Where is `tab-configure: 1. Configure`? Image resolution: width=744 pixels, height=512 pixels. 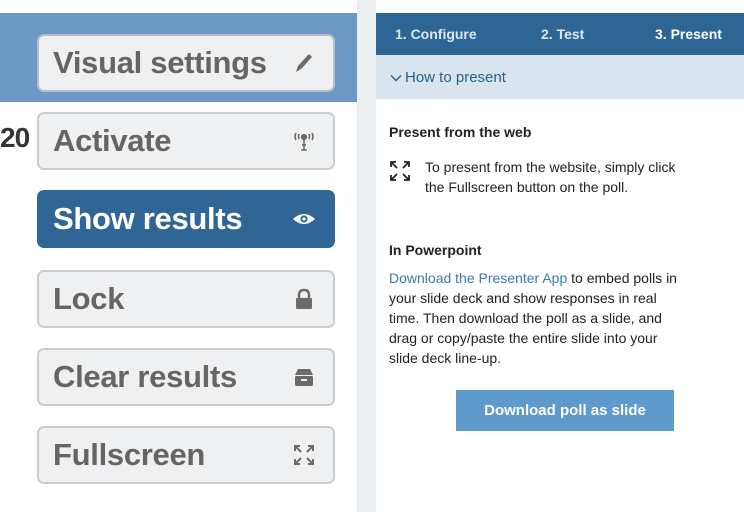 tab-configure: 1. Configure is located at coordinates (436, 34).